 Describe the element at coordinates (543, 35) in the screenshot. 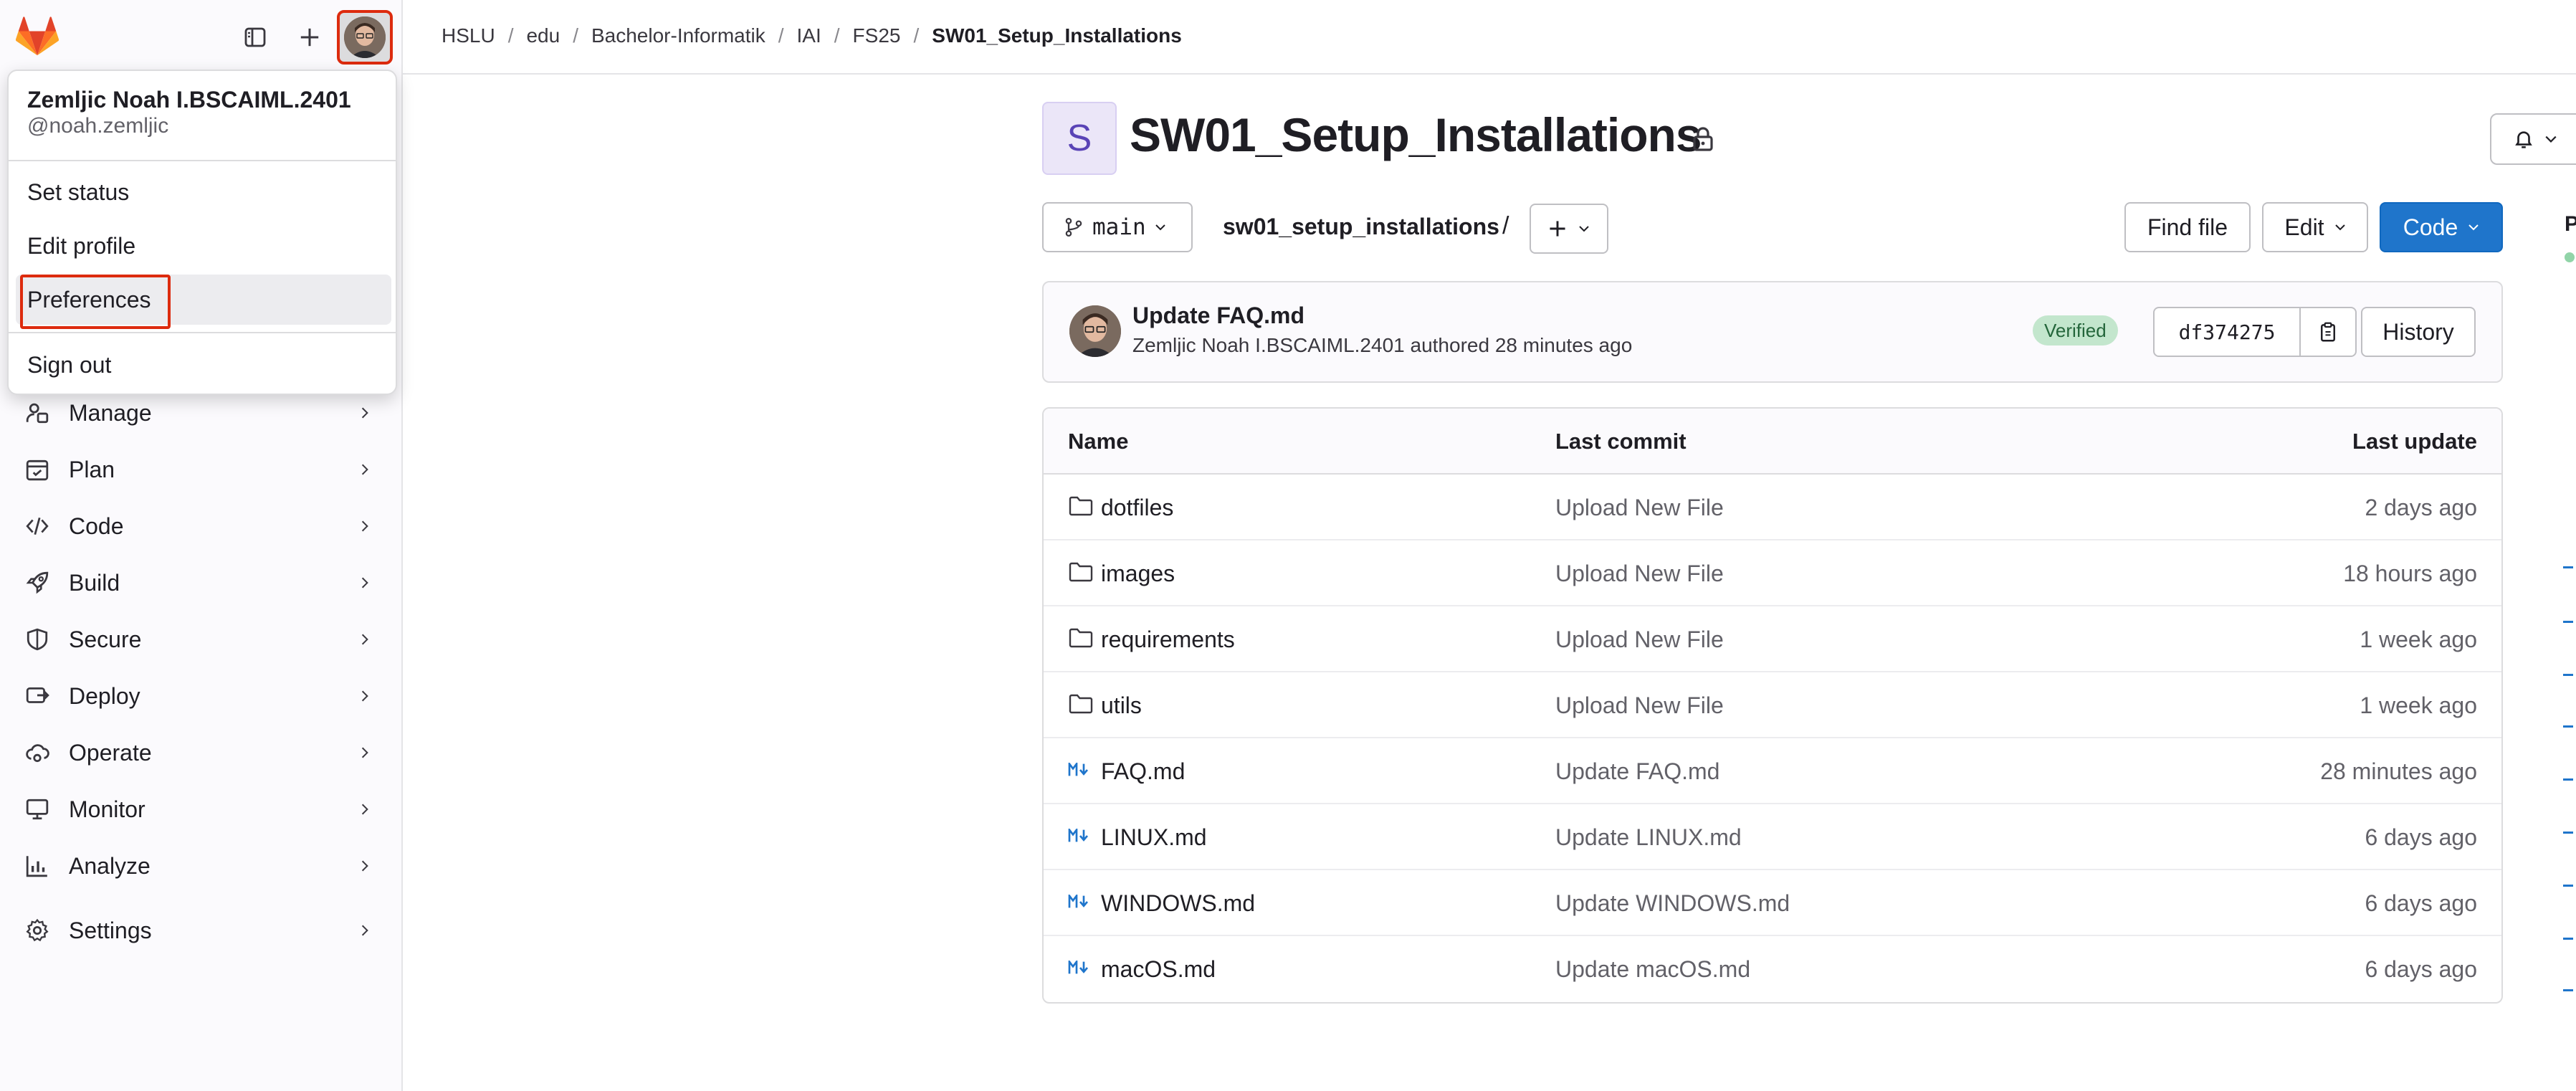

I see `breadcrumb-item: edu` at that location.